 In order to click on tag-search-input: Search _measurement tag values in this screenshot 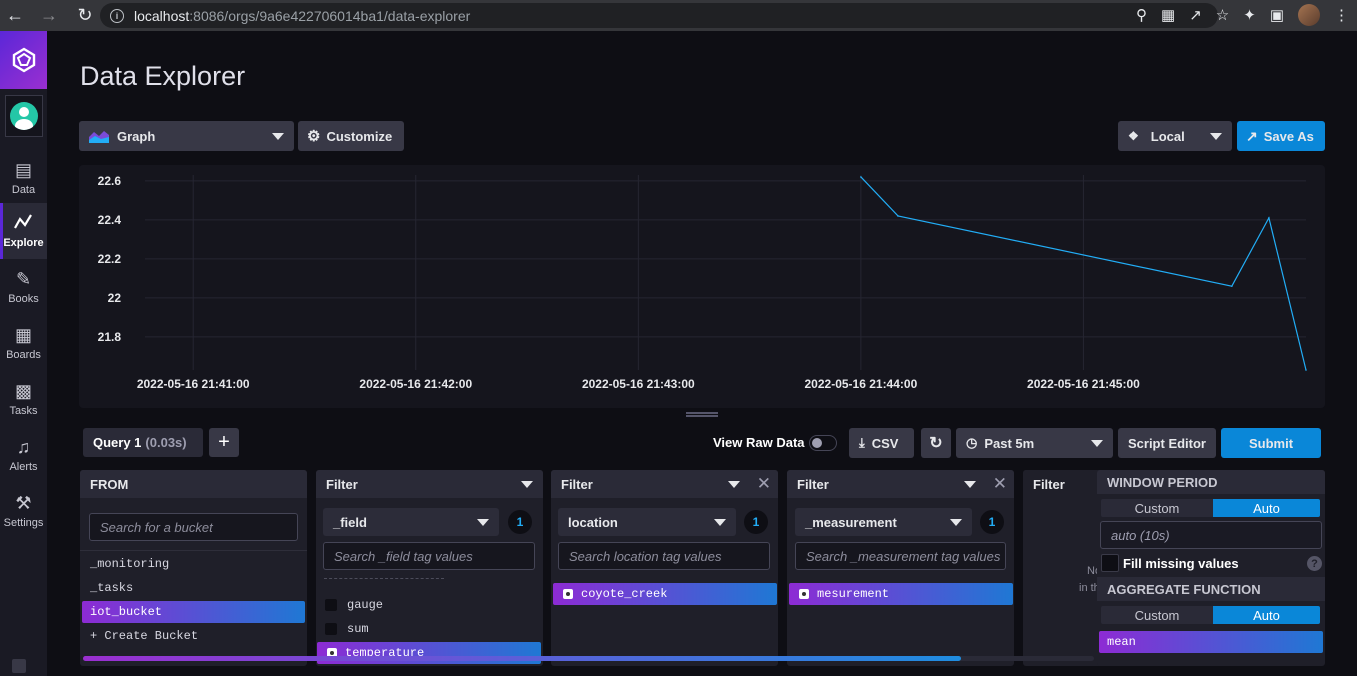, I will do `click(900, 556)`.